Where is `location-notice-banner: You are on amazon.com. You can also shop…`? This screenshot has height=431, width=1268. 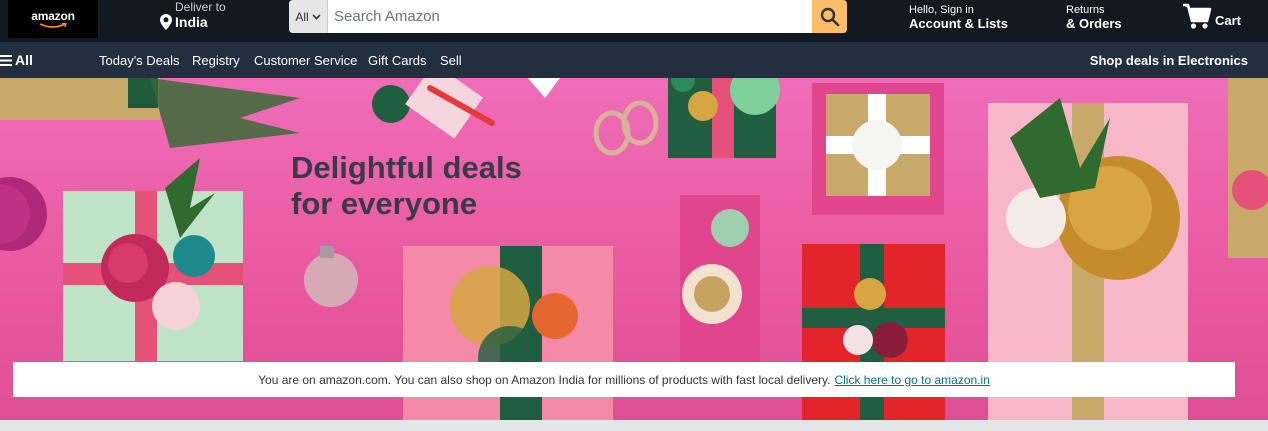 location-notice-banner: You are on amazon.com. You can also shop… is located at coordinates (624, 379).